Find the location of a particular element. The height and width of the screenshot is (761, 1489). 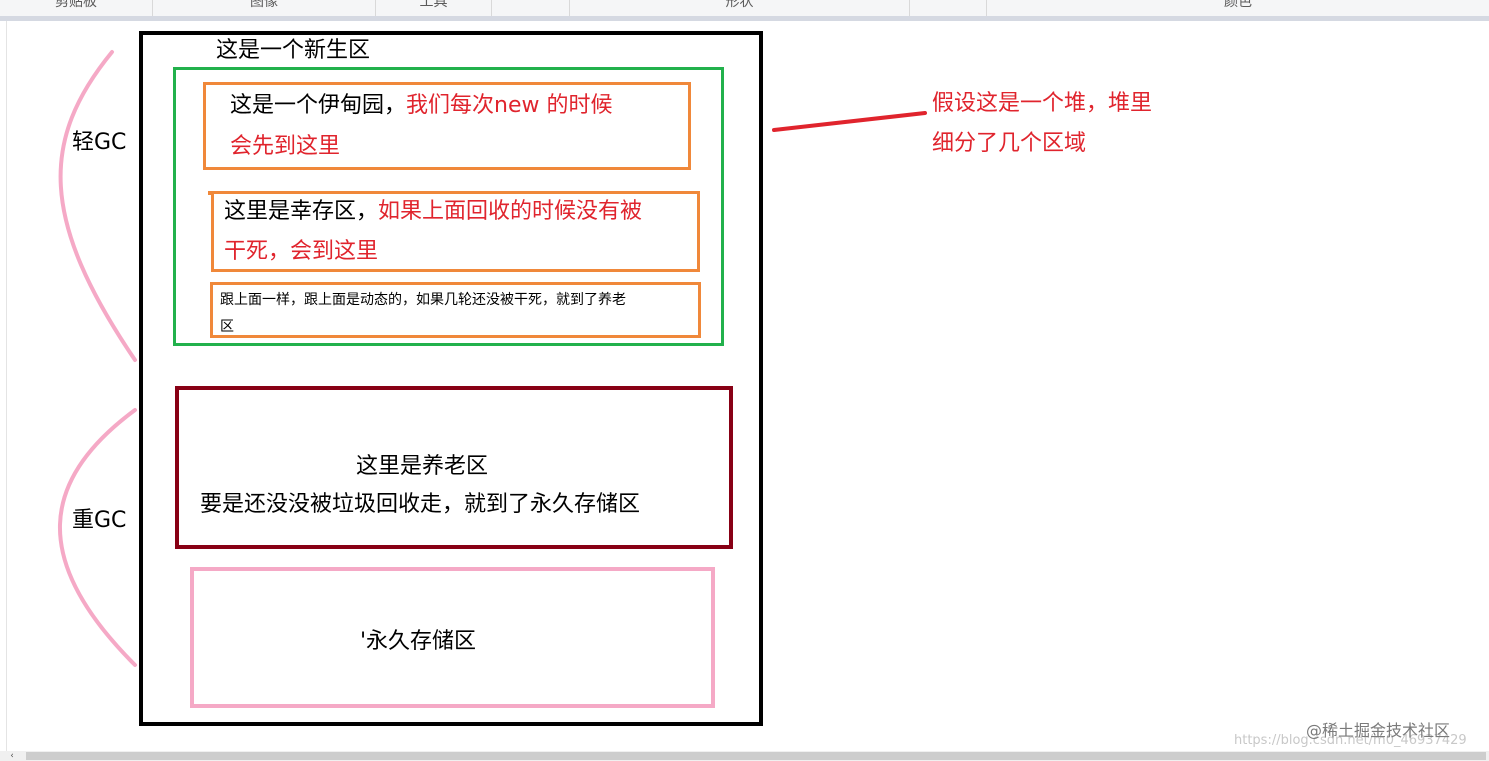

major-gc-label: 重GC is located at coordinates (99, 520).